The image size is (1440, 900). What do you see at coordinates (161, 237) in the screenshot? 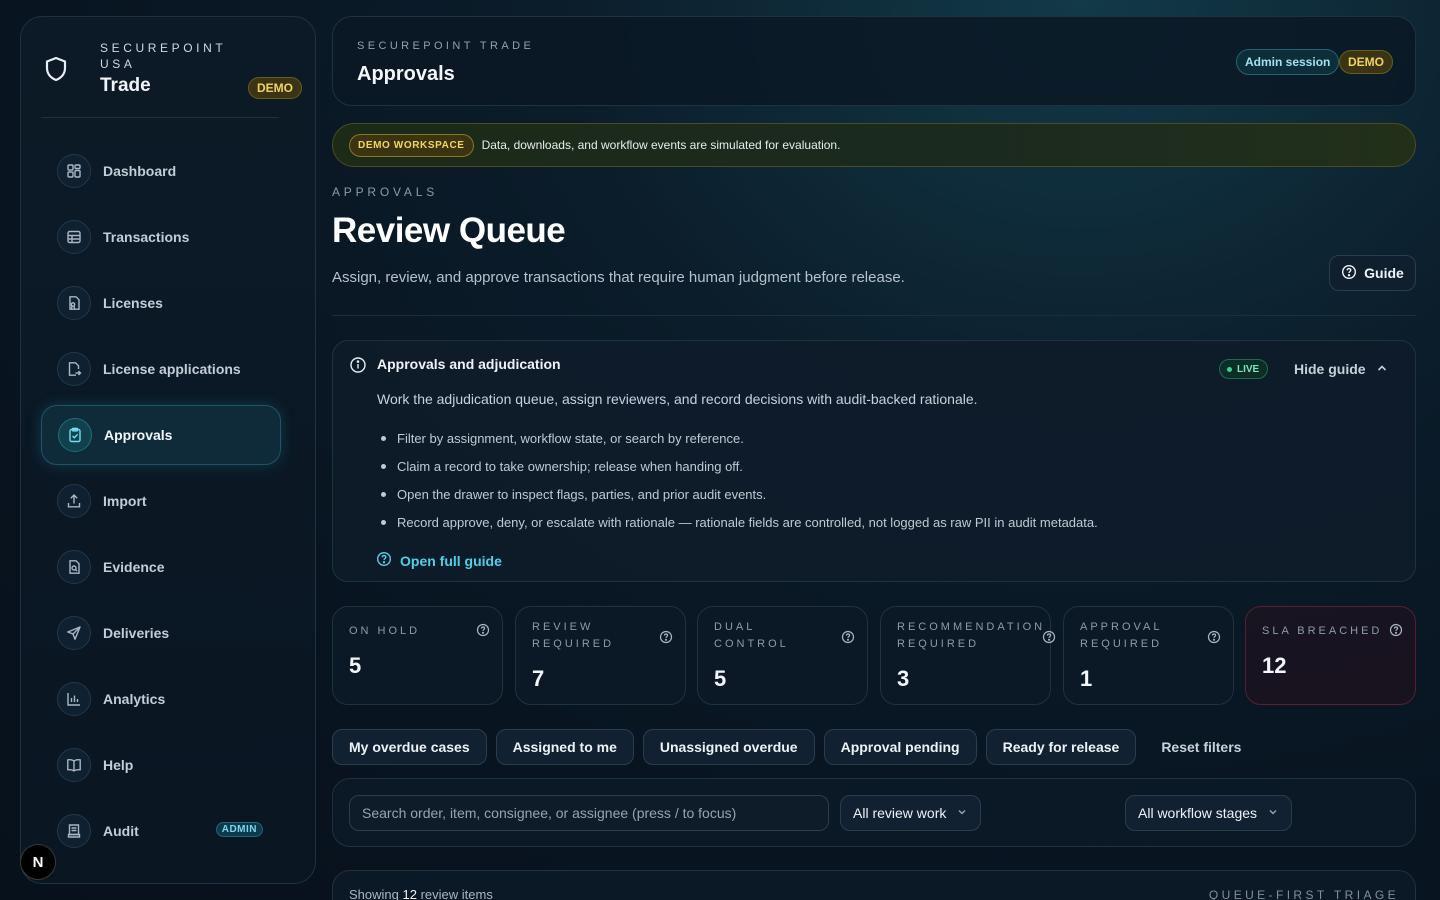
I see `sidebar-item-transactions: Transactions` at bounding box center [161, 237].